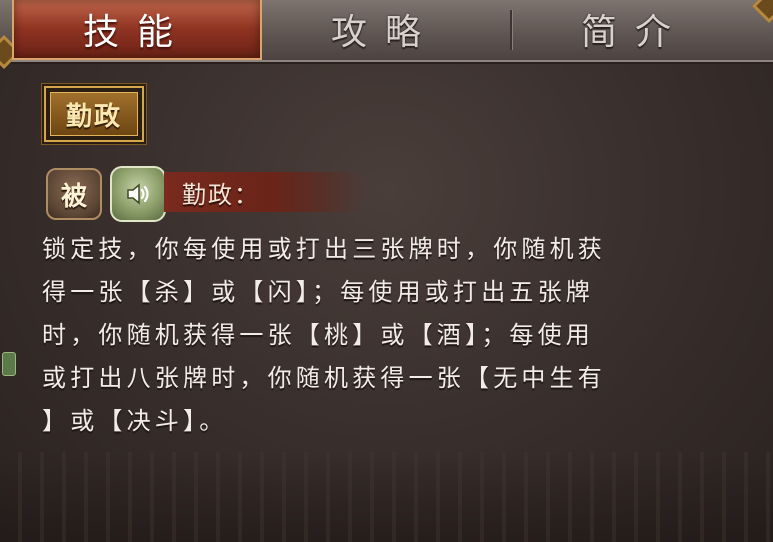 The width and height of the screenshot is (773, 542). What do you see at coordinates (9, 364) in the screenshot?
I see `side-gem-ornament` at bounding box center [9, 364].